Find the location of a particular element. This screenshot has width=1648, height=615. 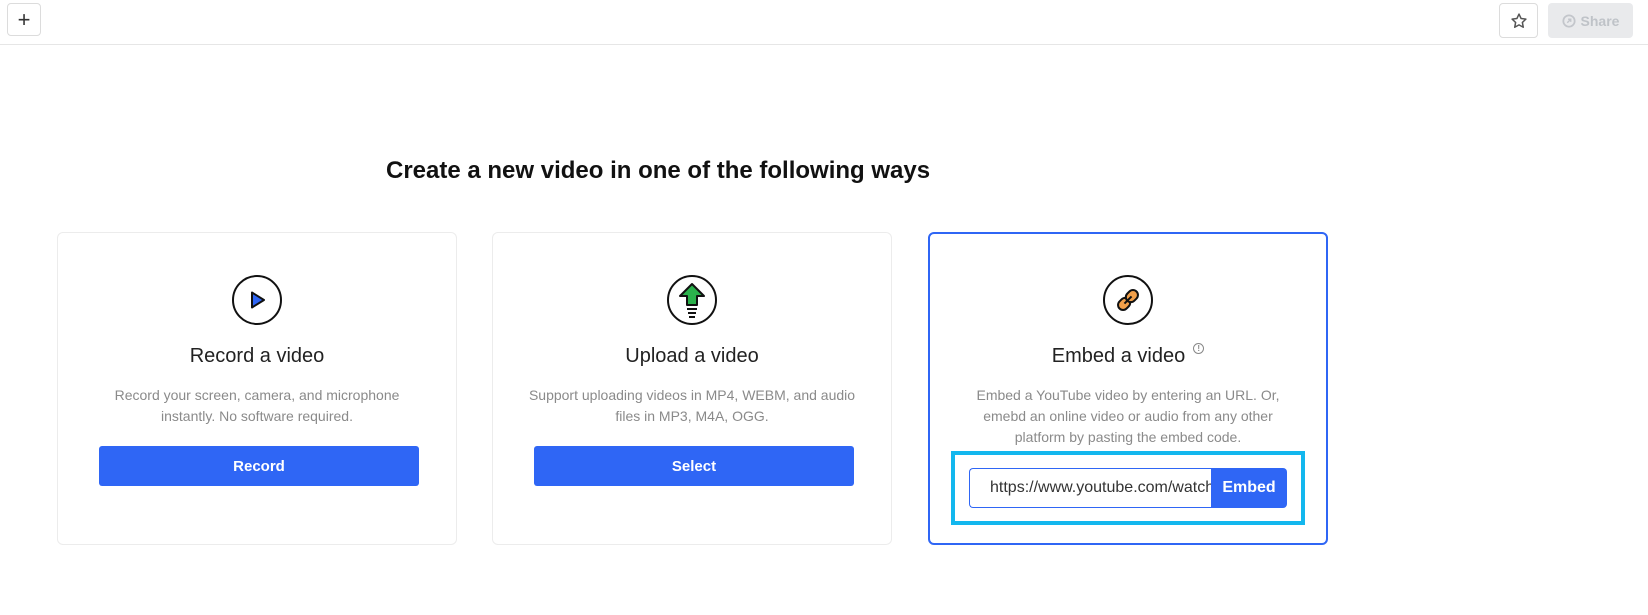

embed-icon-circle is located at coordinates (1128, 300).